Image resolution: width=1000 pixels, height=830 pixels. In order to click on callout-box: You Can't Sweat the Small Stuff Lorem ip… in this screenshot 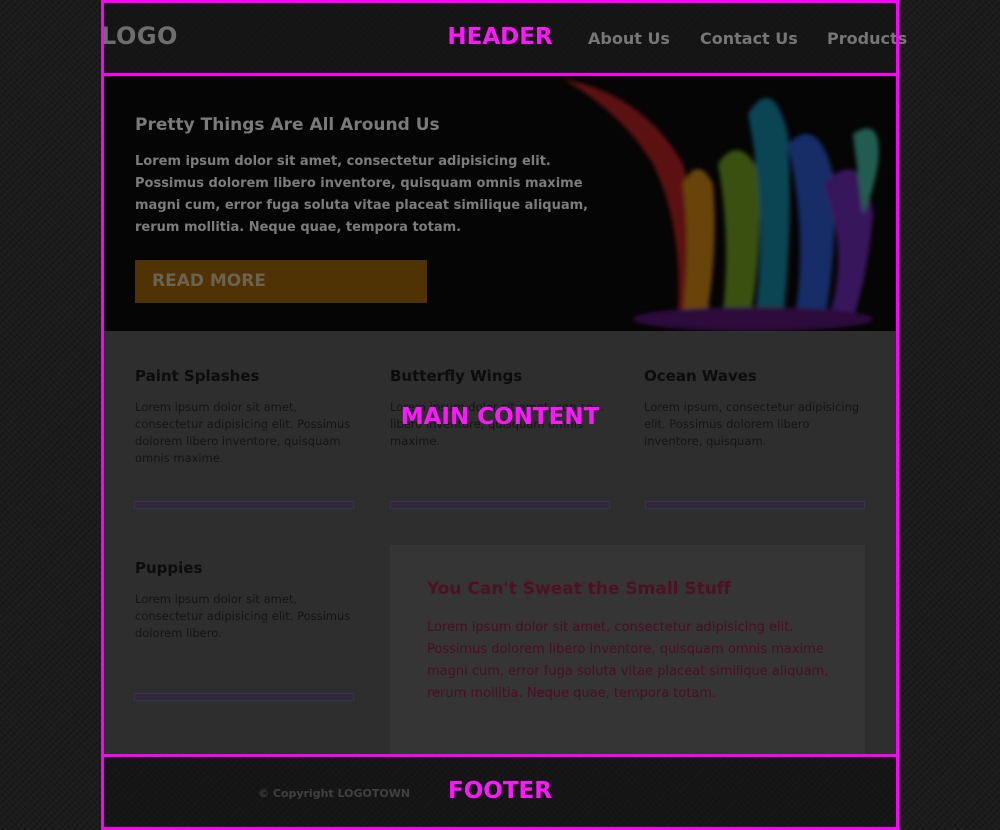, I will do `click(627, 650)`.